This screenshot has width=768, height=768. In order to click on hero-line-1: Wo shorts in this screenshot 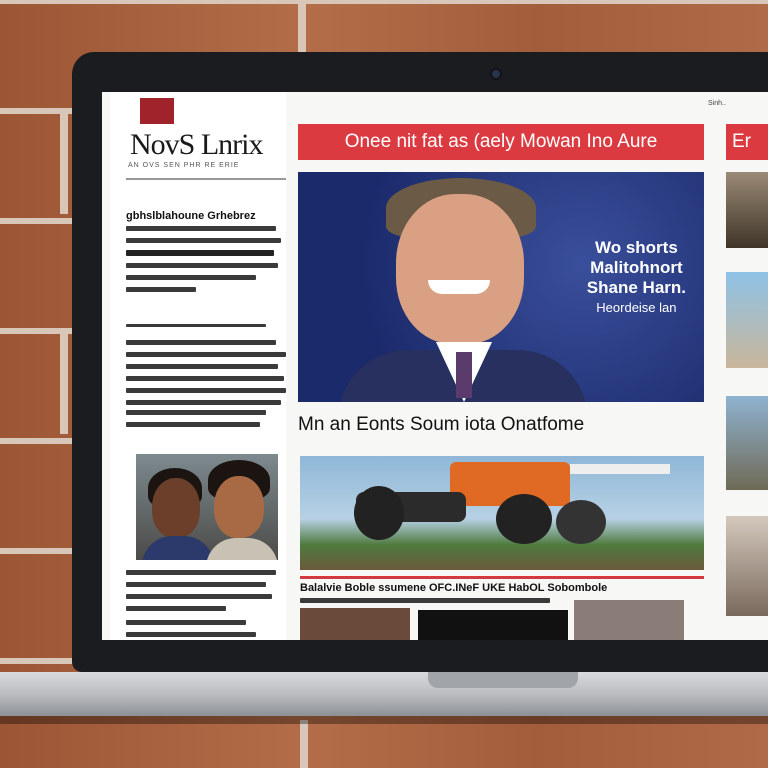, I will do `click(636, 247)`.